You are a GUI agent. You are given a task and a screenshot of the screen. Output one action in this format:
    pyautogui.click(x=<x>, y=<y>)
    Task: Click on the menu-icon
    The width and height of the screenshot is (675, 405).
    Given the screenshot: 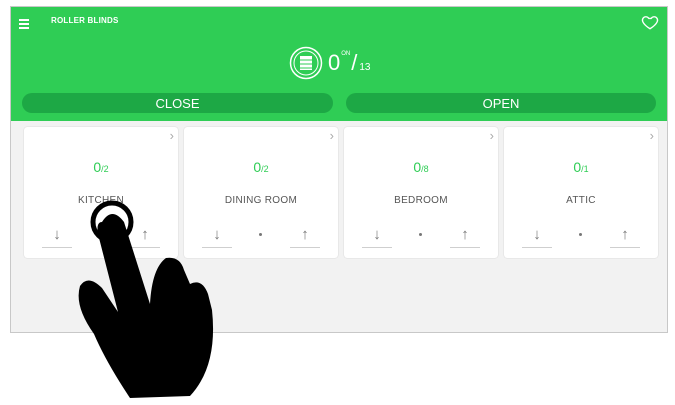 What is the action you would take?
    pyautogui.click(x=26, y=23)
    